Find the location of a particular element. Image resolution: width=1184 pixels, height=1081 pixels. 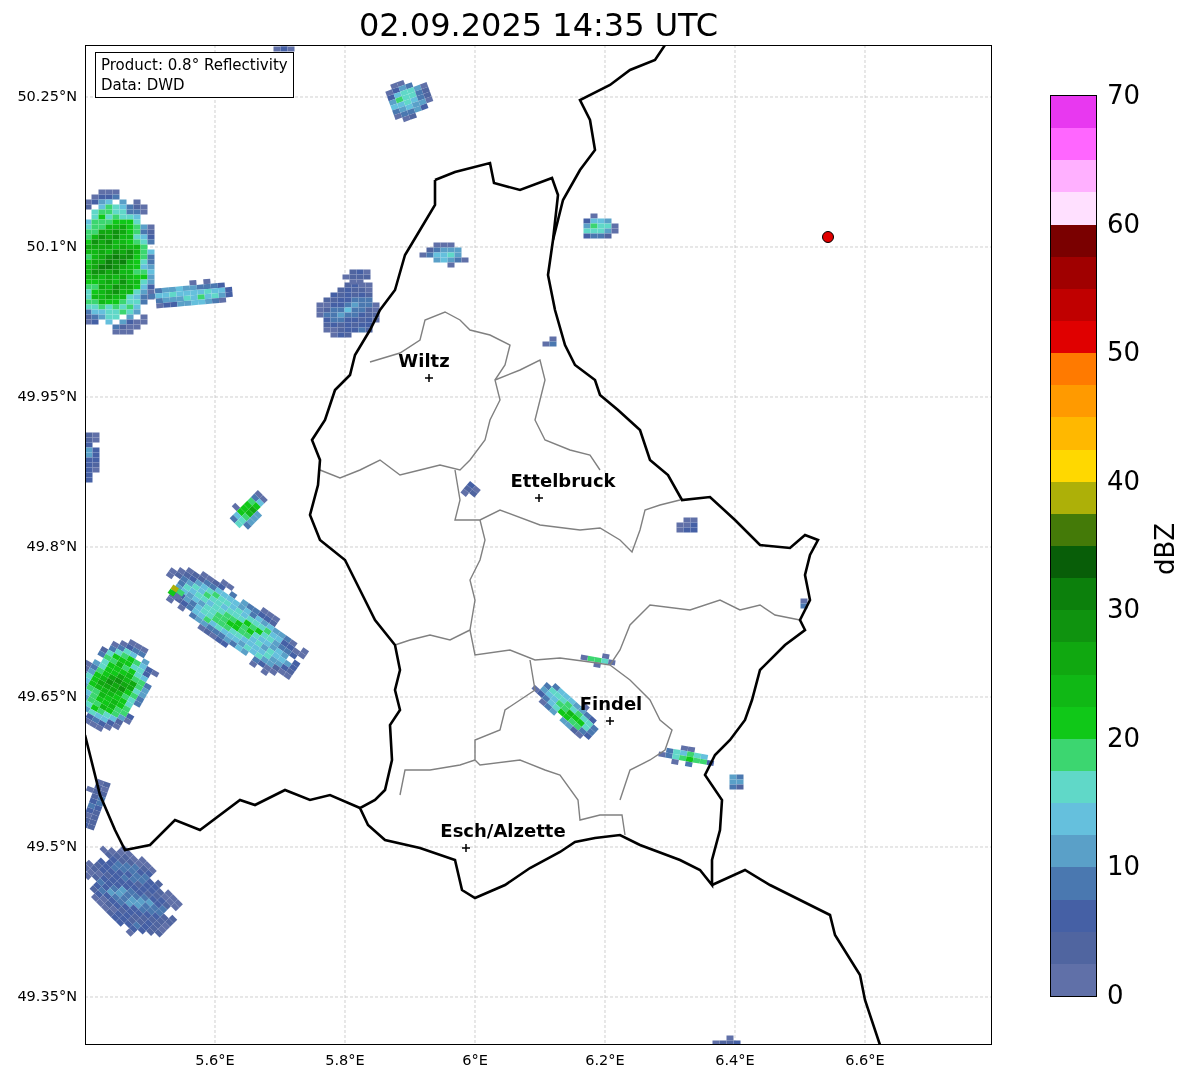

info-text: Data: DWD is located at coordinates (143, 85).